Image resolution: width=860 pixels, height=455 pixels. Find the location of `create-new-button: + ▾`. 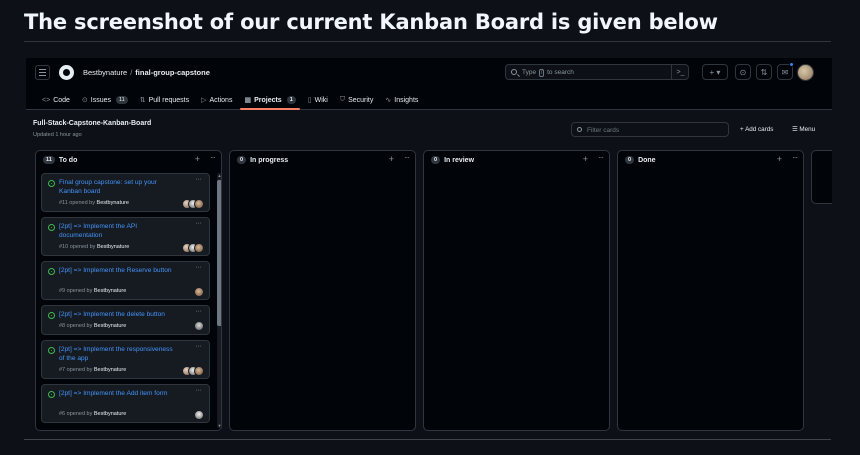

create-new-button: + ▾ is located at coordinates (715, 72).